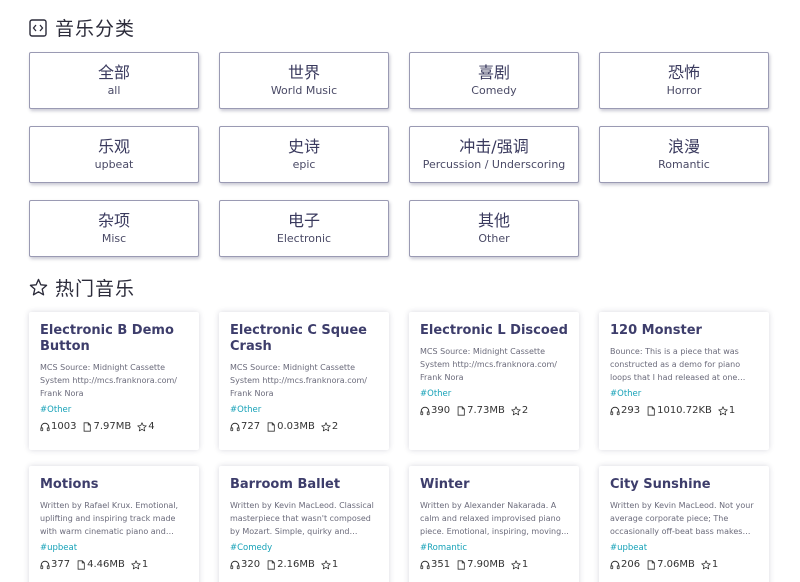  I want to click on music-title: Electronic B Demo Button, so click(114, 339).